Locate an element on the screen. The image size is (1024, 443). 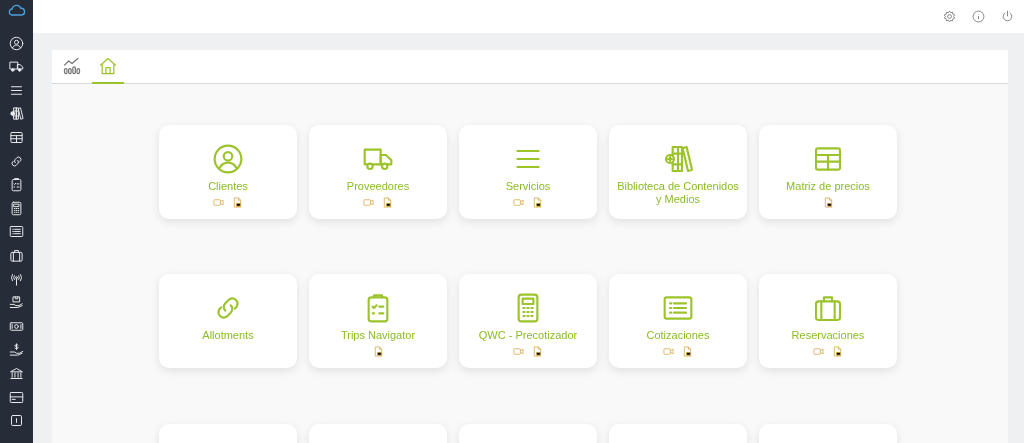
module-card: Biblioteca de Contenidos y Medios is located at coordinates (678, 172).